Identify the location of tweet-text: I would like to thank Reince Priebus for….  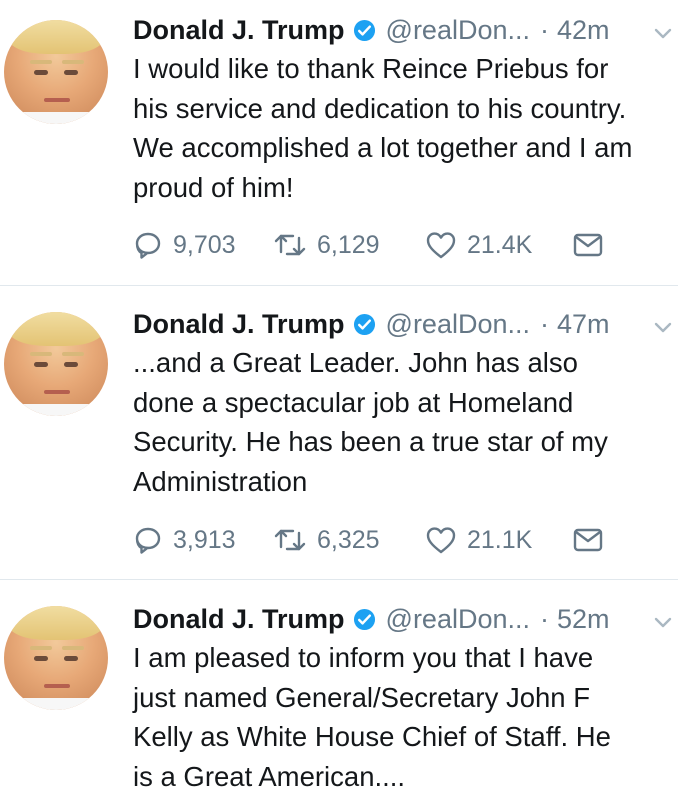
(383, 128).